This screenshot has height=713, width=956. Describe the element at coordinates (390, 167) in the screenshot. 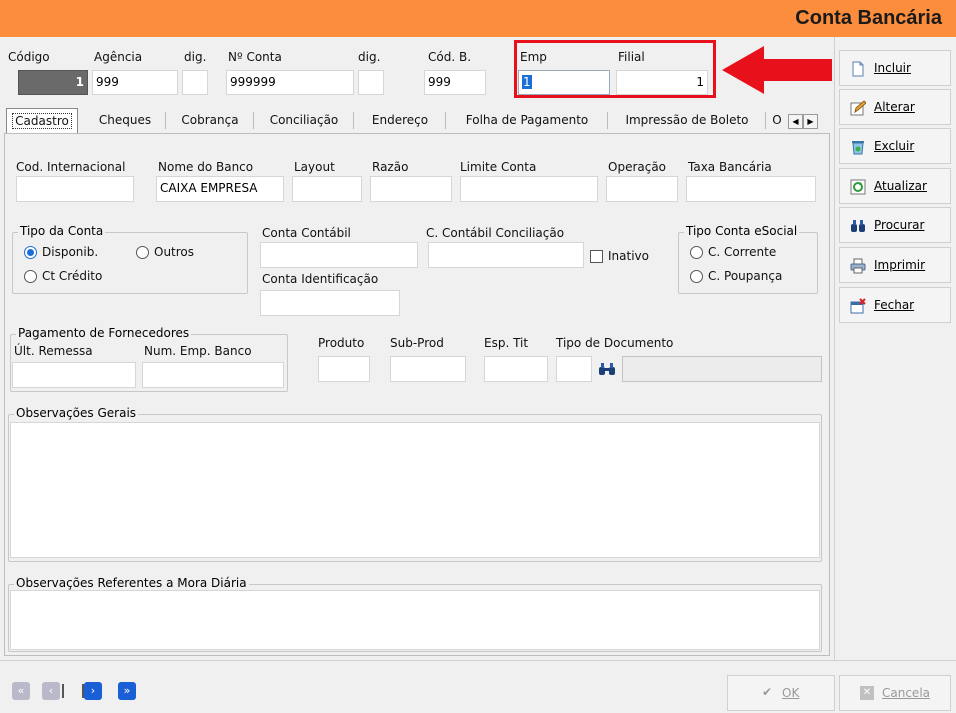

I see `razao-label: Razão` at that location.